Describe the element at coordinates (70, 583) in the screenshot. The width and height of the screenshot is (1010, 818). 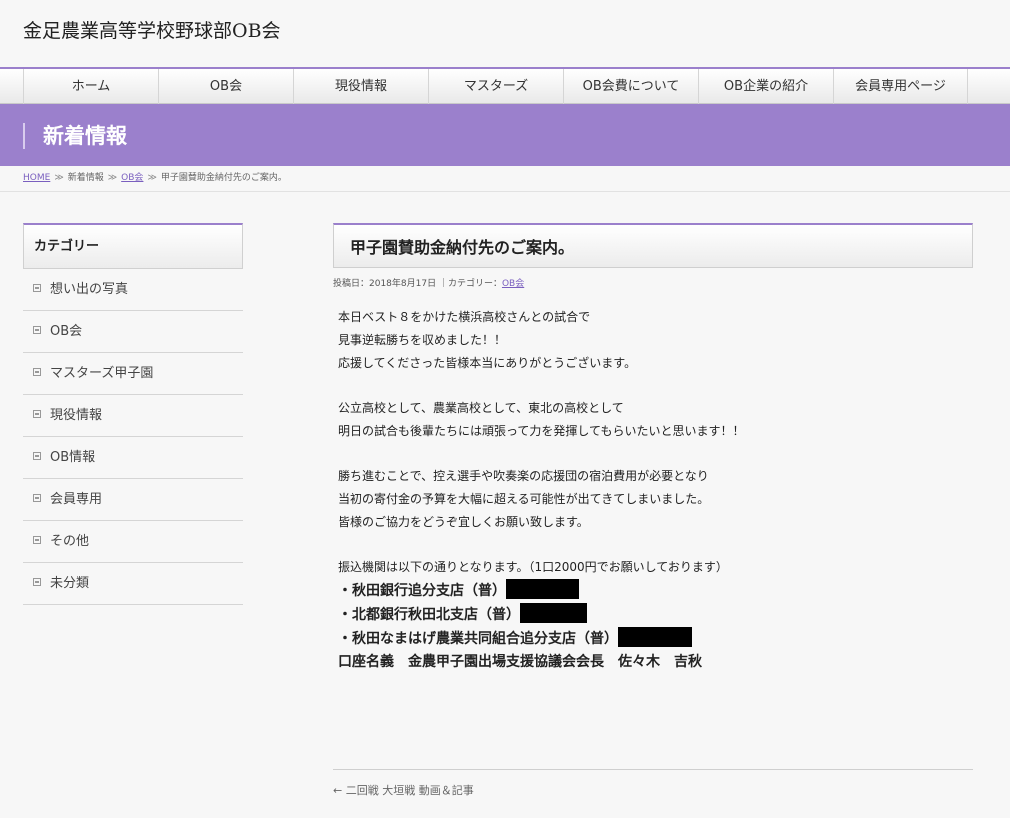
I see `category-label: 未分類` at that location.